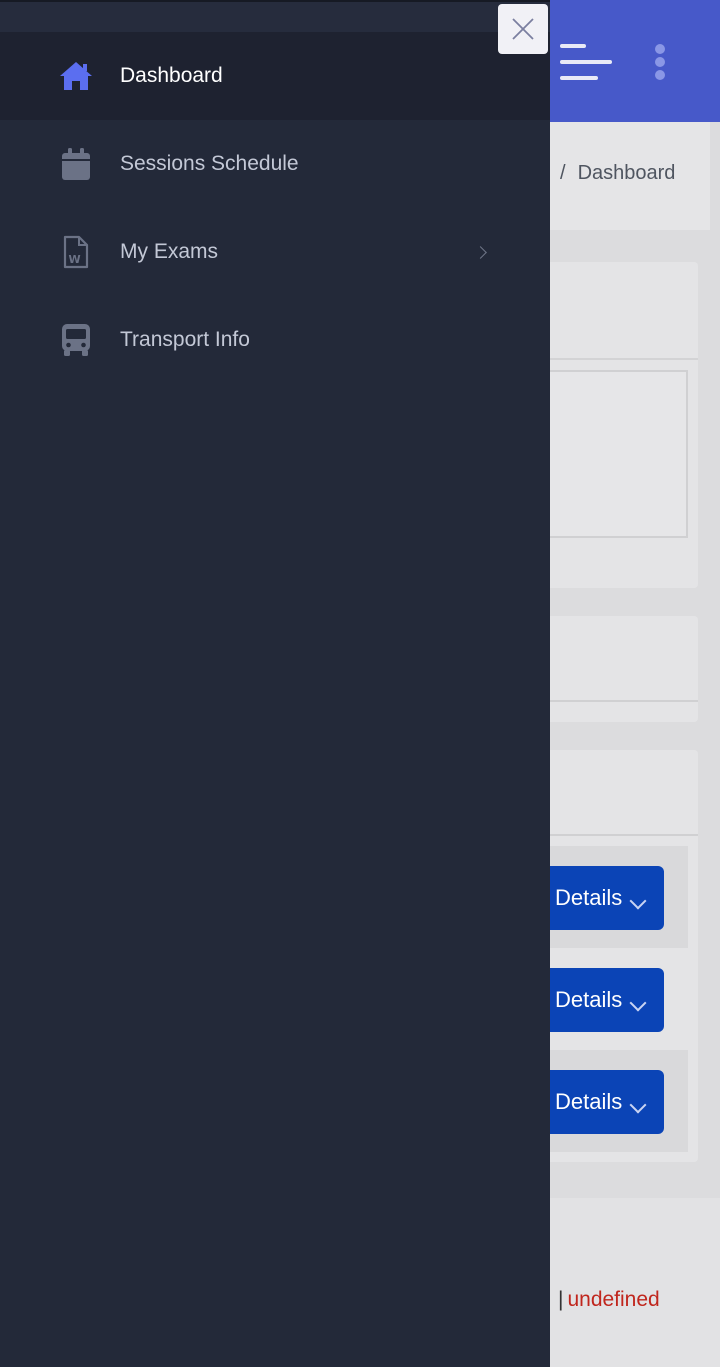 Image resolution: width=720 pixels, height=1367 pixels. What do you see at coordinates (76, 252) in the screenshot?
I see `word-document-icon: W` at bounding box center [76, 252].